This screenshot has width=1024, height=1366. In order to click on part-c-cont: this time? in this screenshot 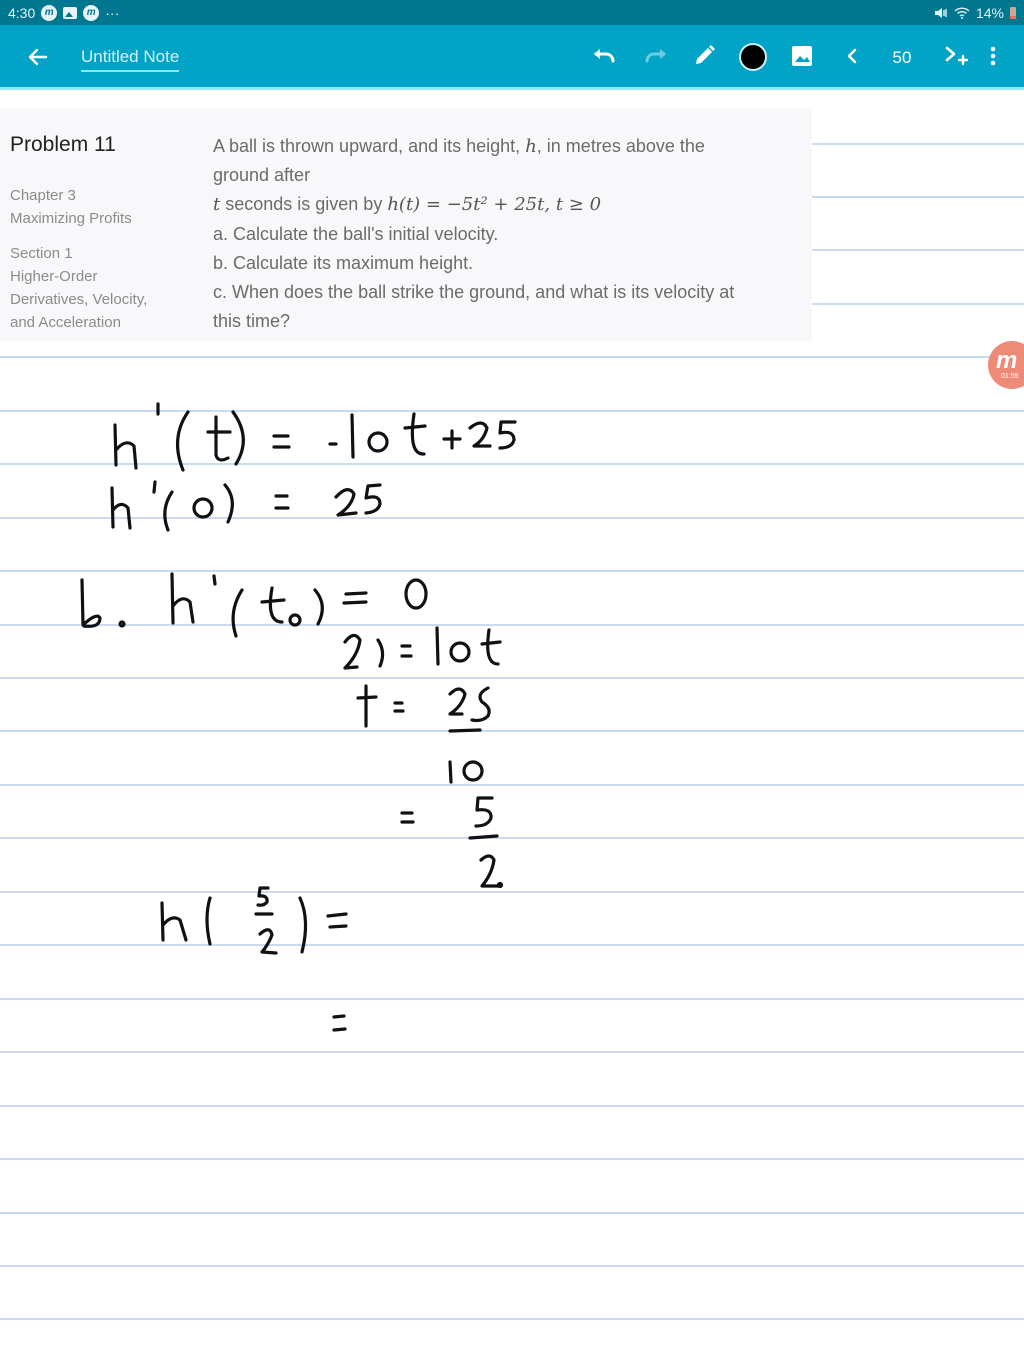, I will do `click(252, 321)`.